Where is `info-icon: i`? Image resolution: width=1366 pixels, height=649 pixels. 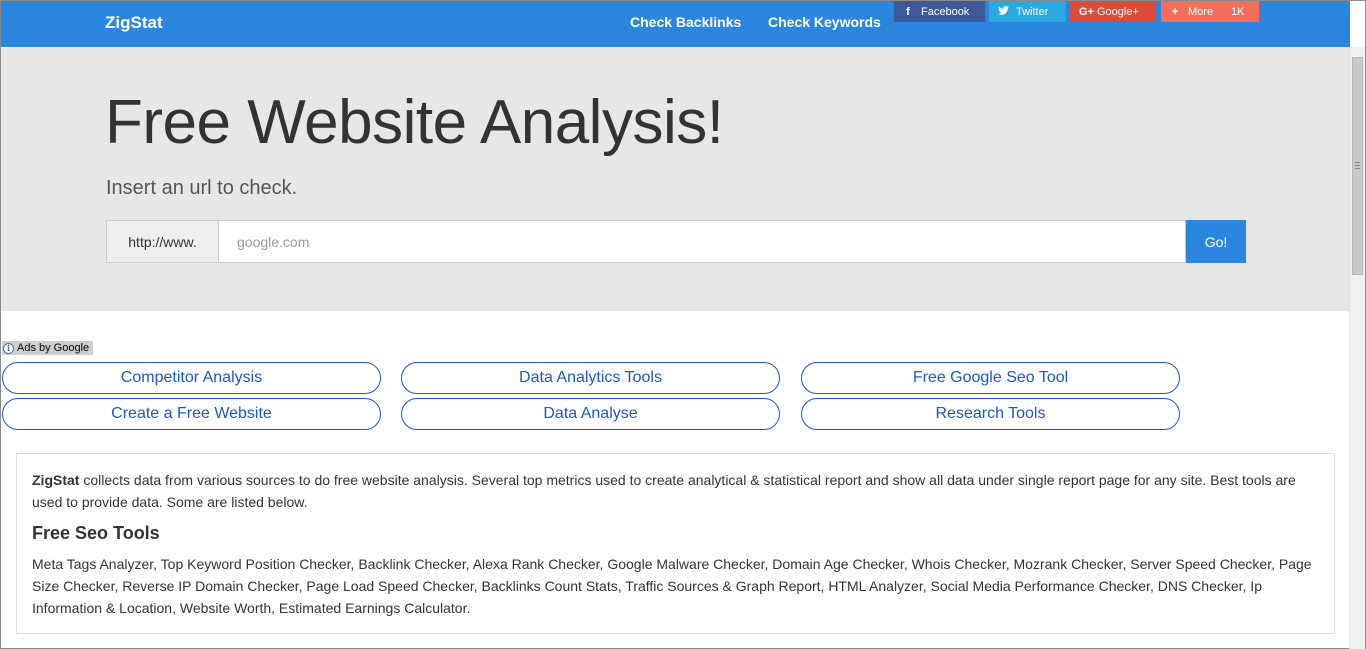
info-icon: i is located at coordinates (8, 348).